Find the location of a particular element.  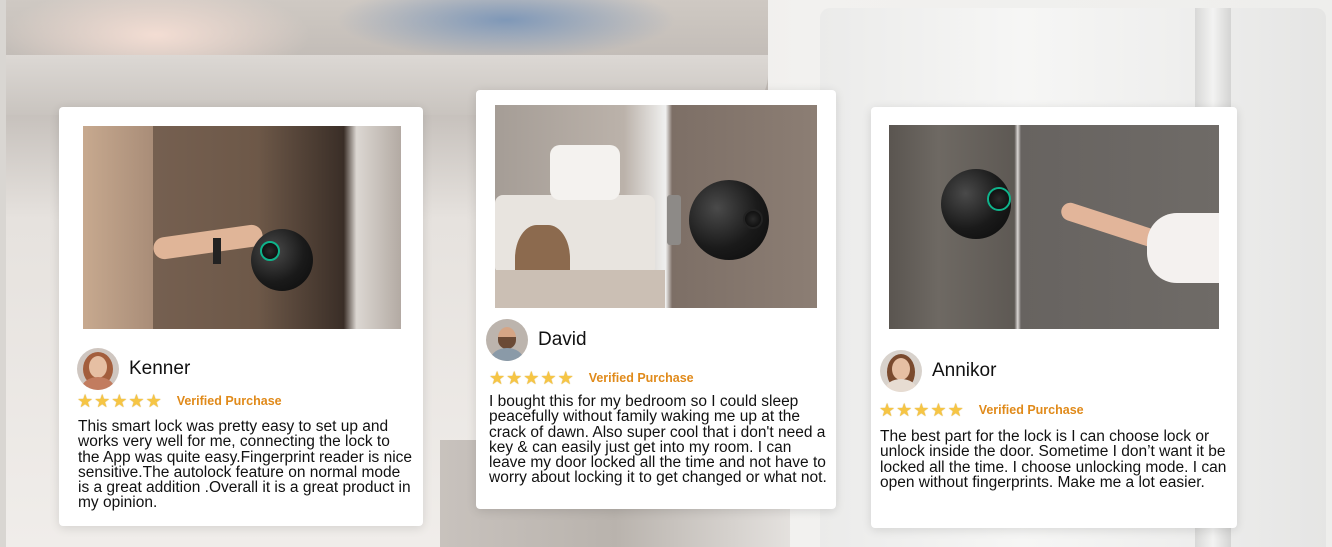

pillow is located at coordinates (585, 172).